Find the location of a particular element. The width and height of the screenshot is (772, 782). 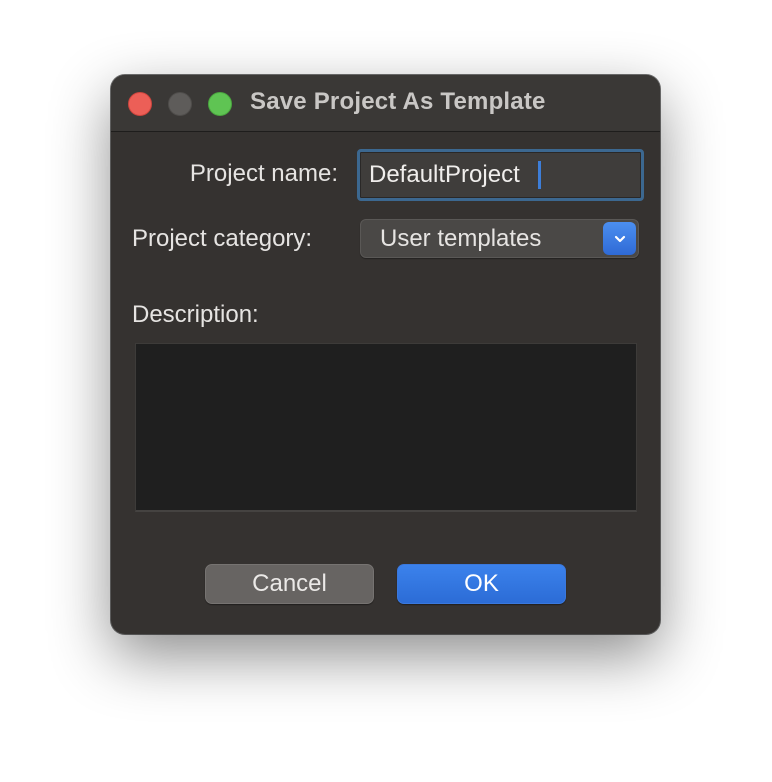

cancel-button: Cancel is located at coordinates (289, 584).